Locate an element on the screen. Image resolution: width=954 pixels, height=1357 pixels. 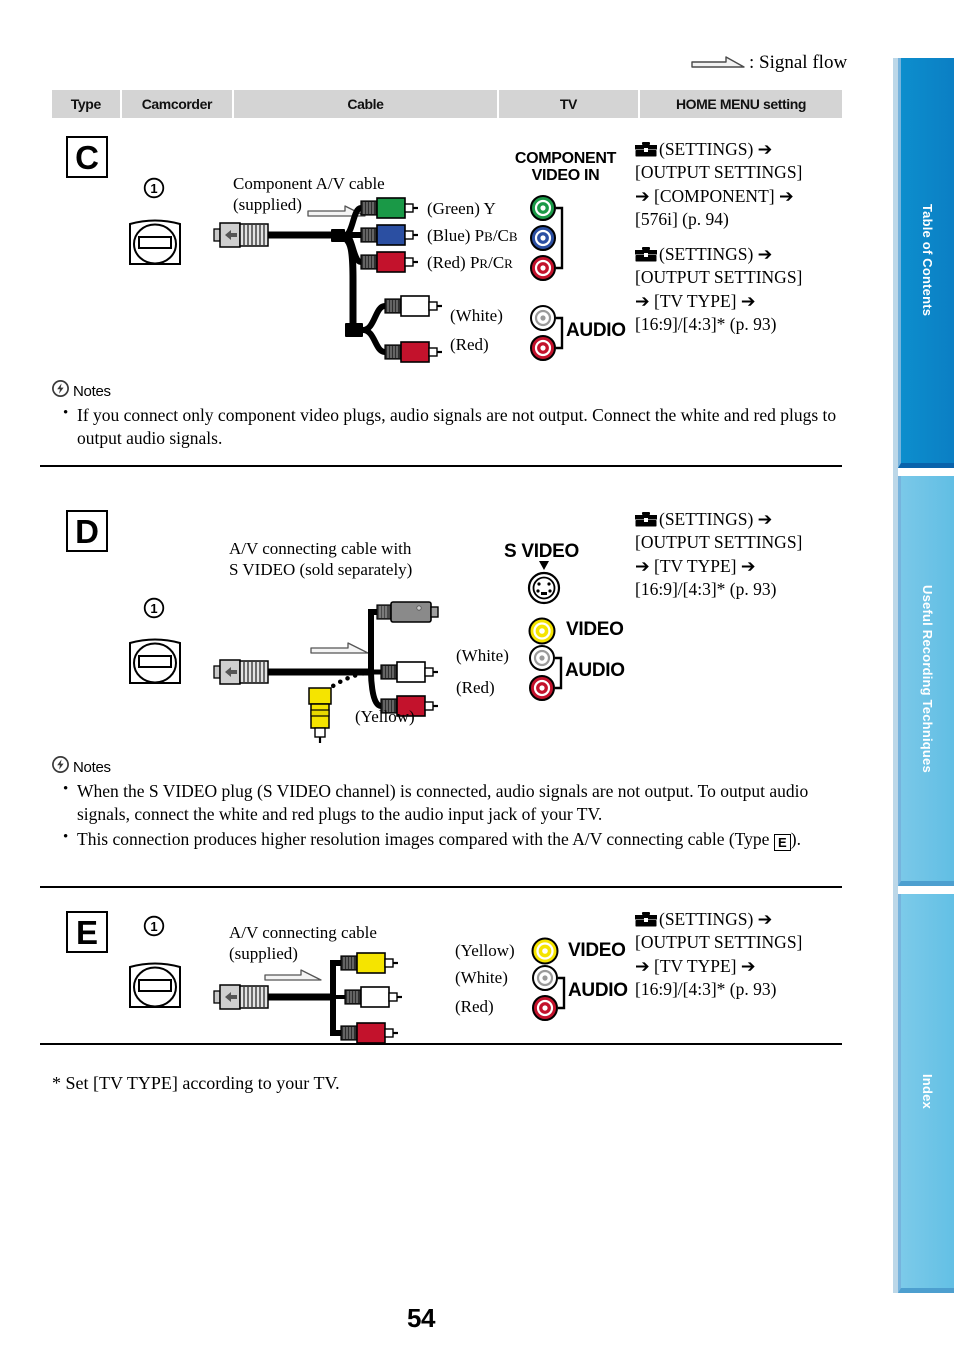
tv-jack-group-label-component-c: COMPONENT VIDEO IN is located at coordinates (565, 167).